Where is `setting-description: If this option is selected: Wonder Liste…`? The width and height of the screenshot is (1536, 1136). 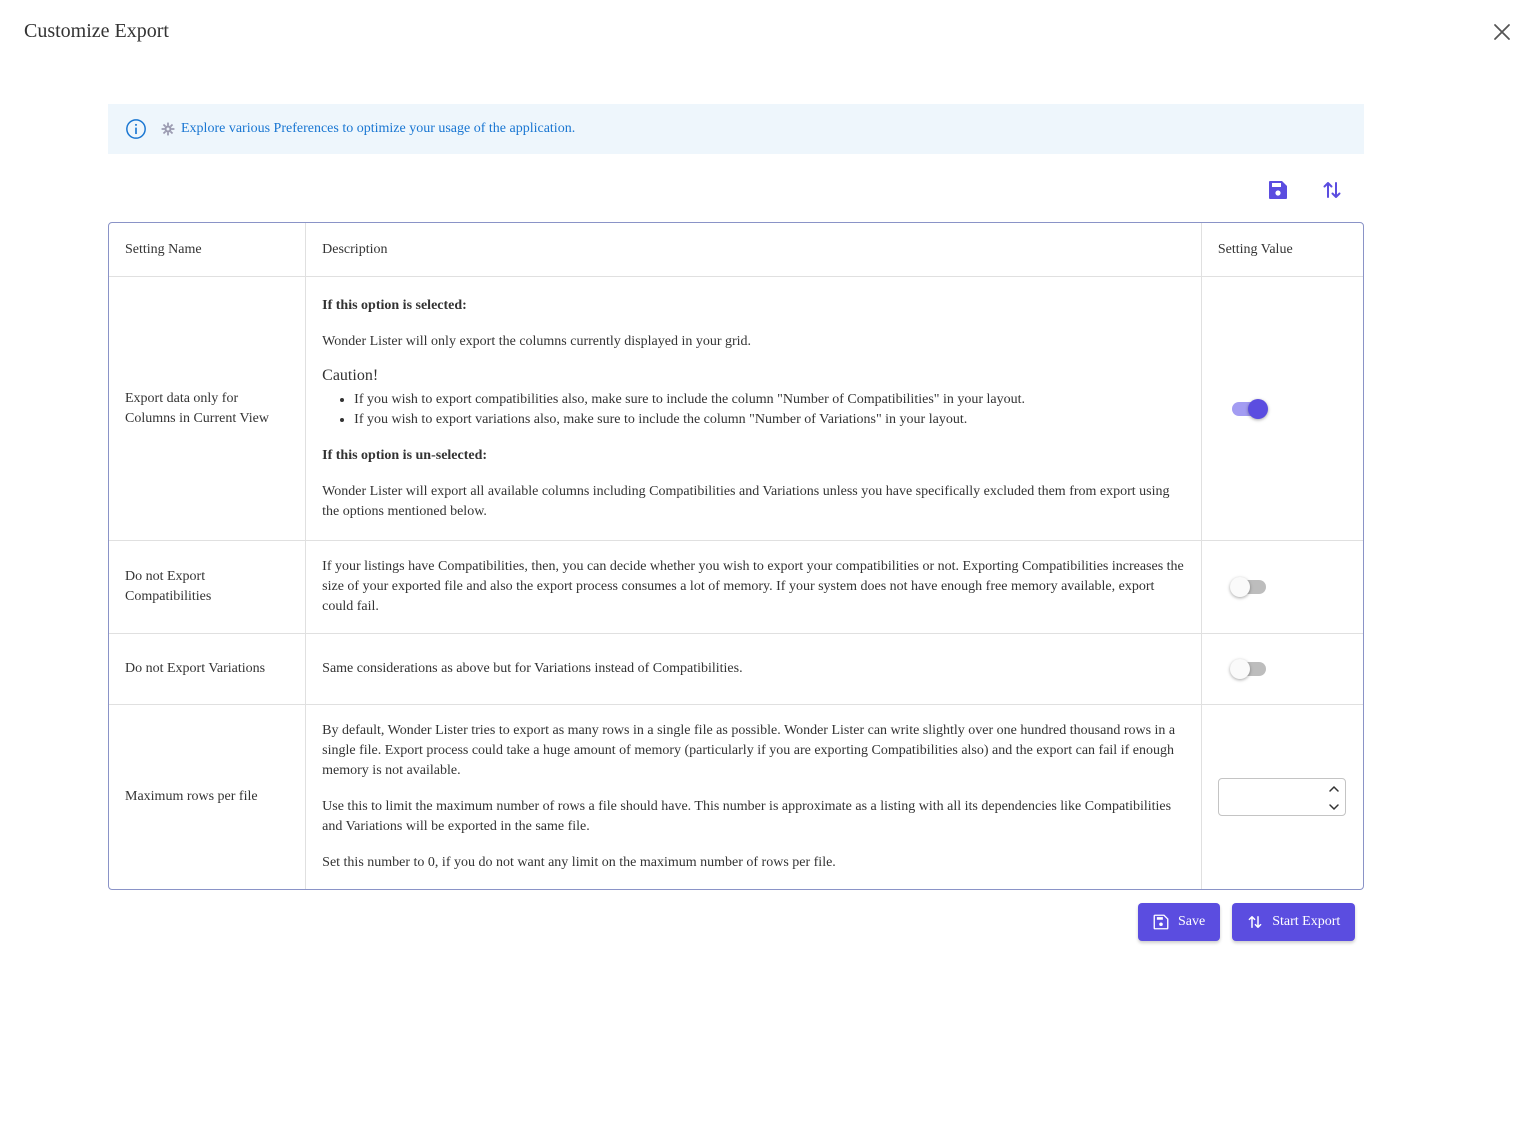 setting-description: If this option is selected: Wonder Liste… is located at coordinates (753, 408).